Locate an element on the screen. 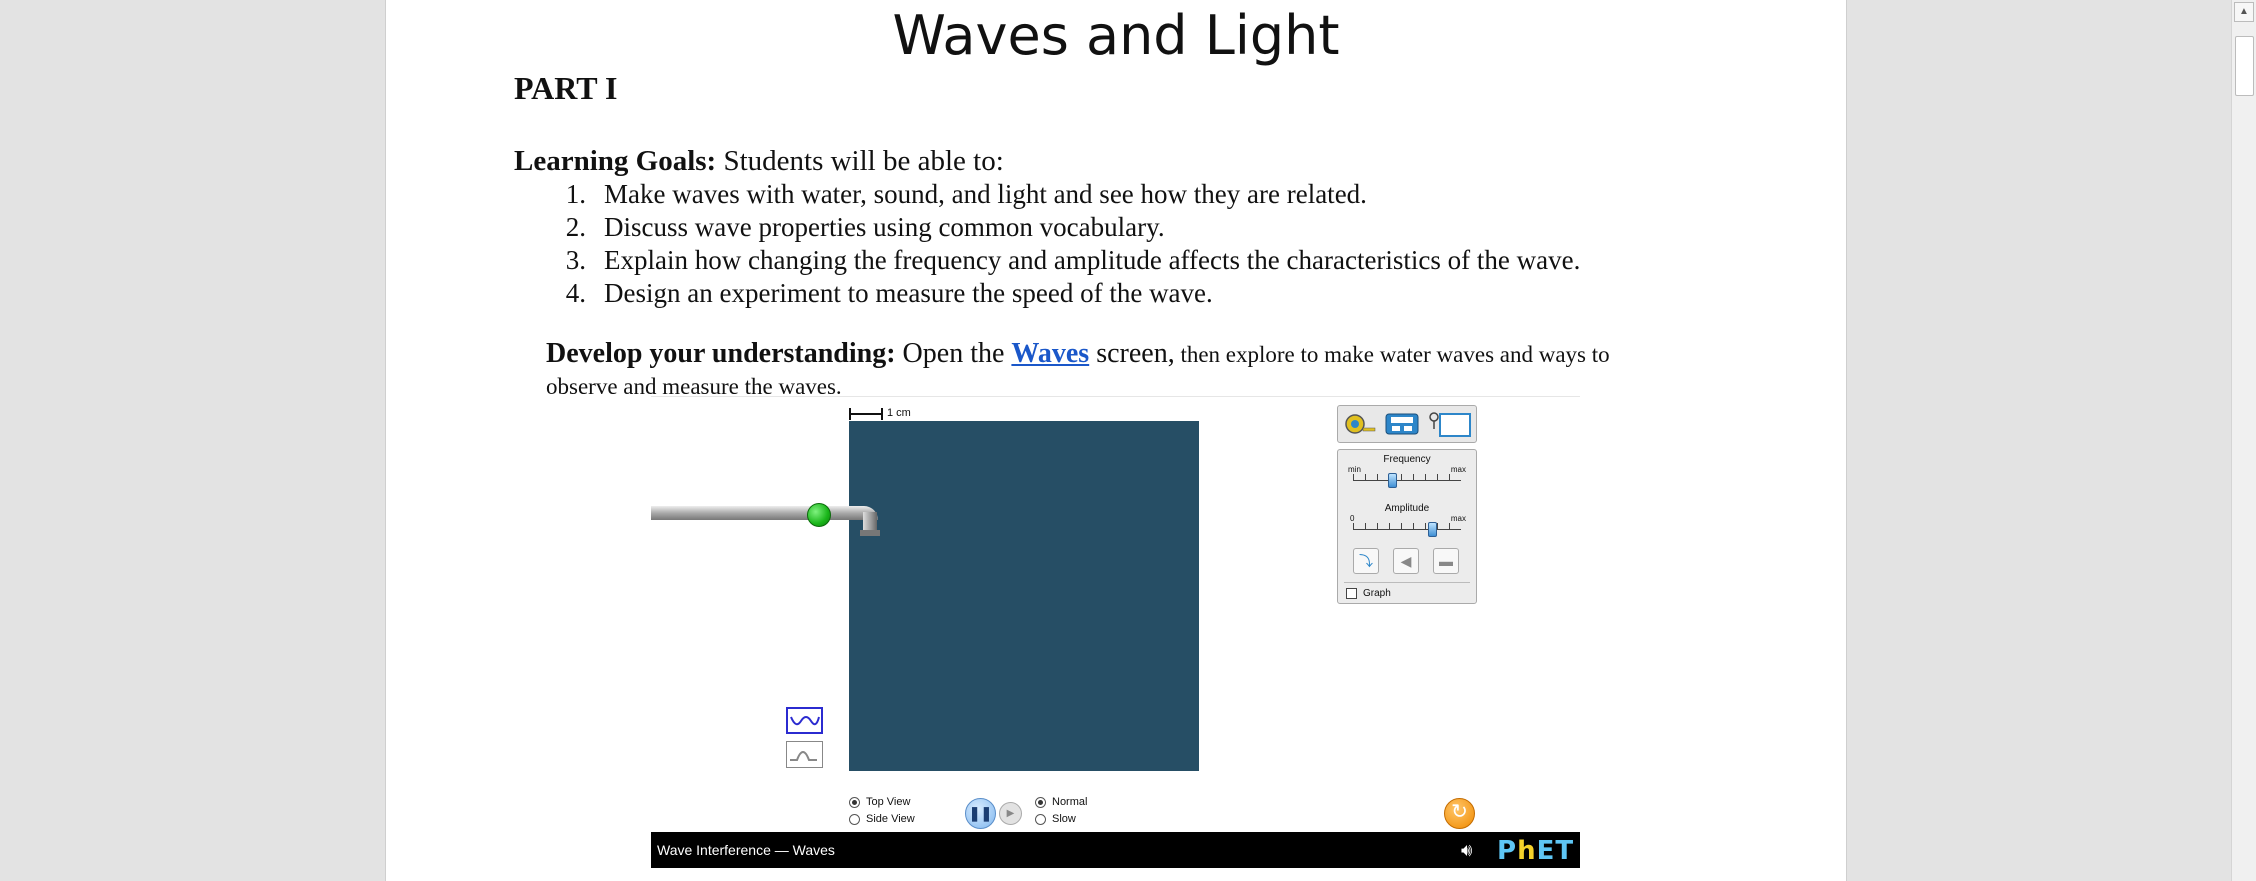 The width and height of the screenshot is (2256, 881). side-view-label: Side View is located at coordinates (890, 819).